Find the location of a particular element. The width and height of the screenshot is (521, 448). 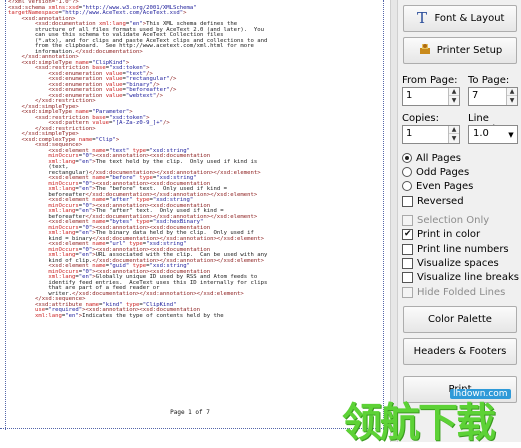

to-page-spinner: 7 ▲ ▼ is located at coordinates (493, 96).